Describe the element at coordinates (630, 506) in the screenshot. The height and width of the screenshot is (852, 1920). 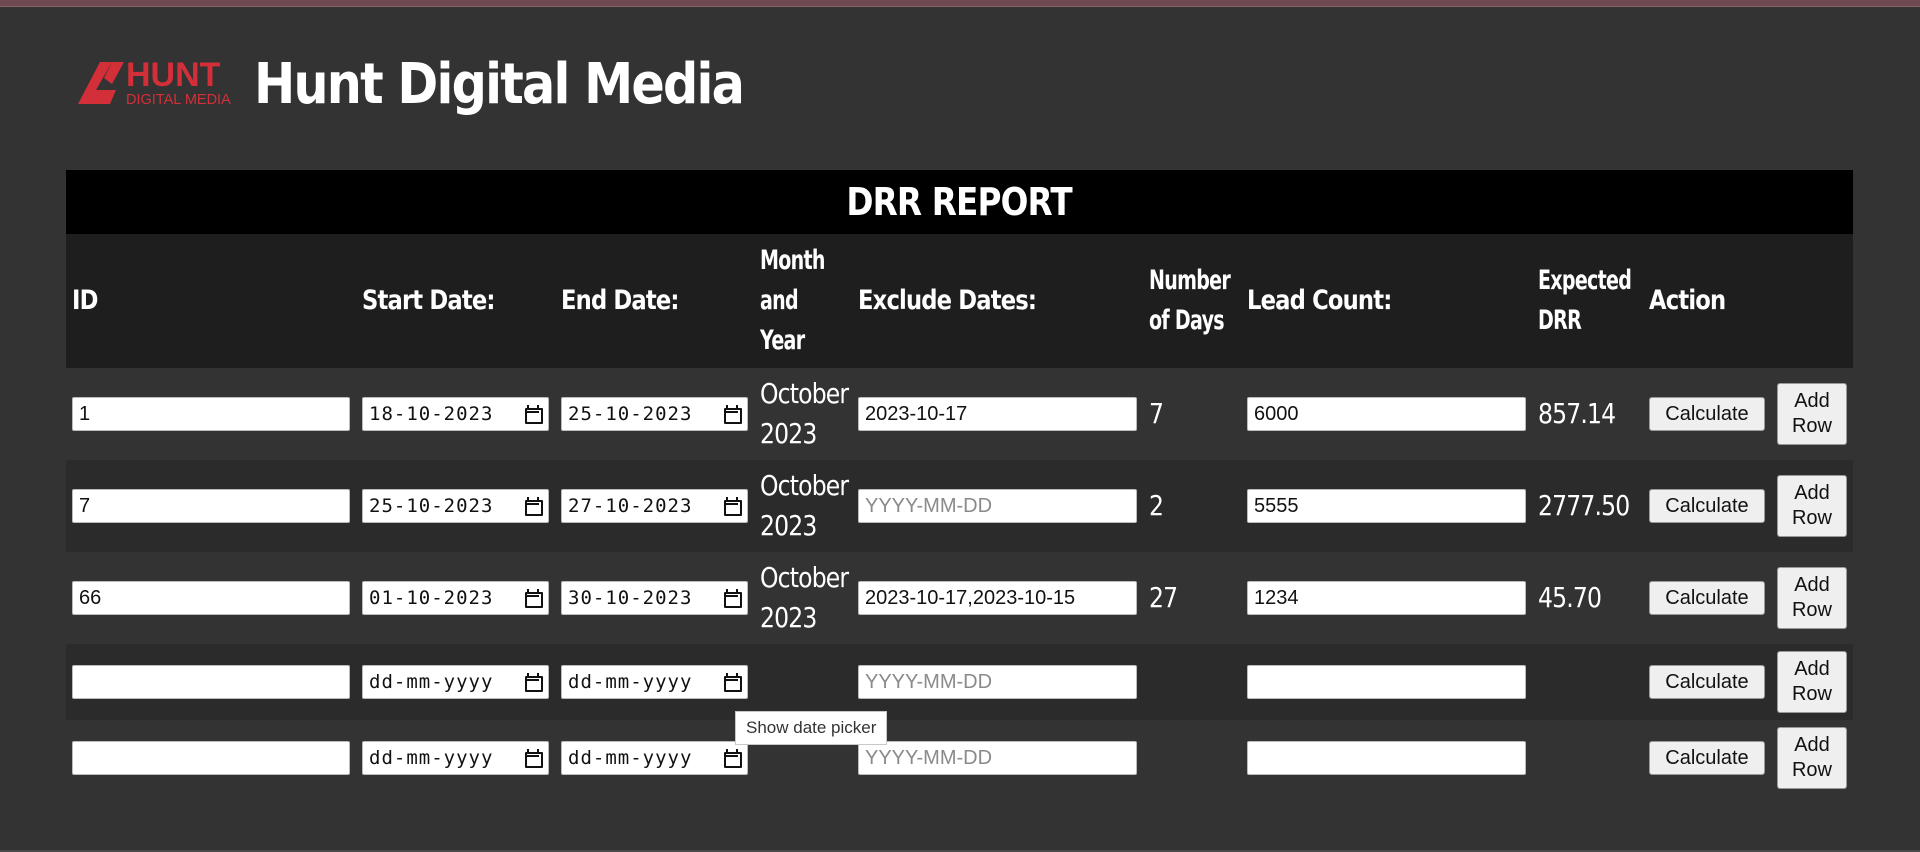
I see `end-date-input-value: 27-10-2023` at that location.